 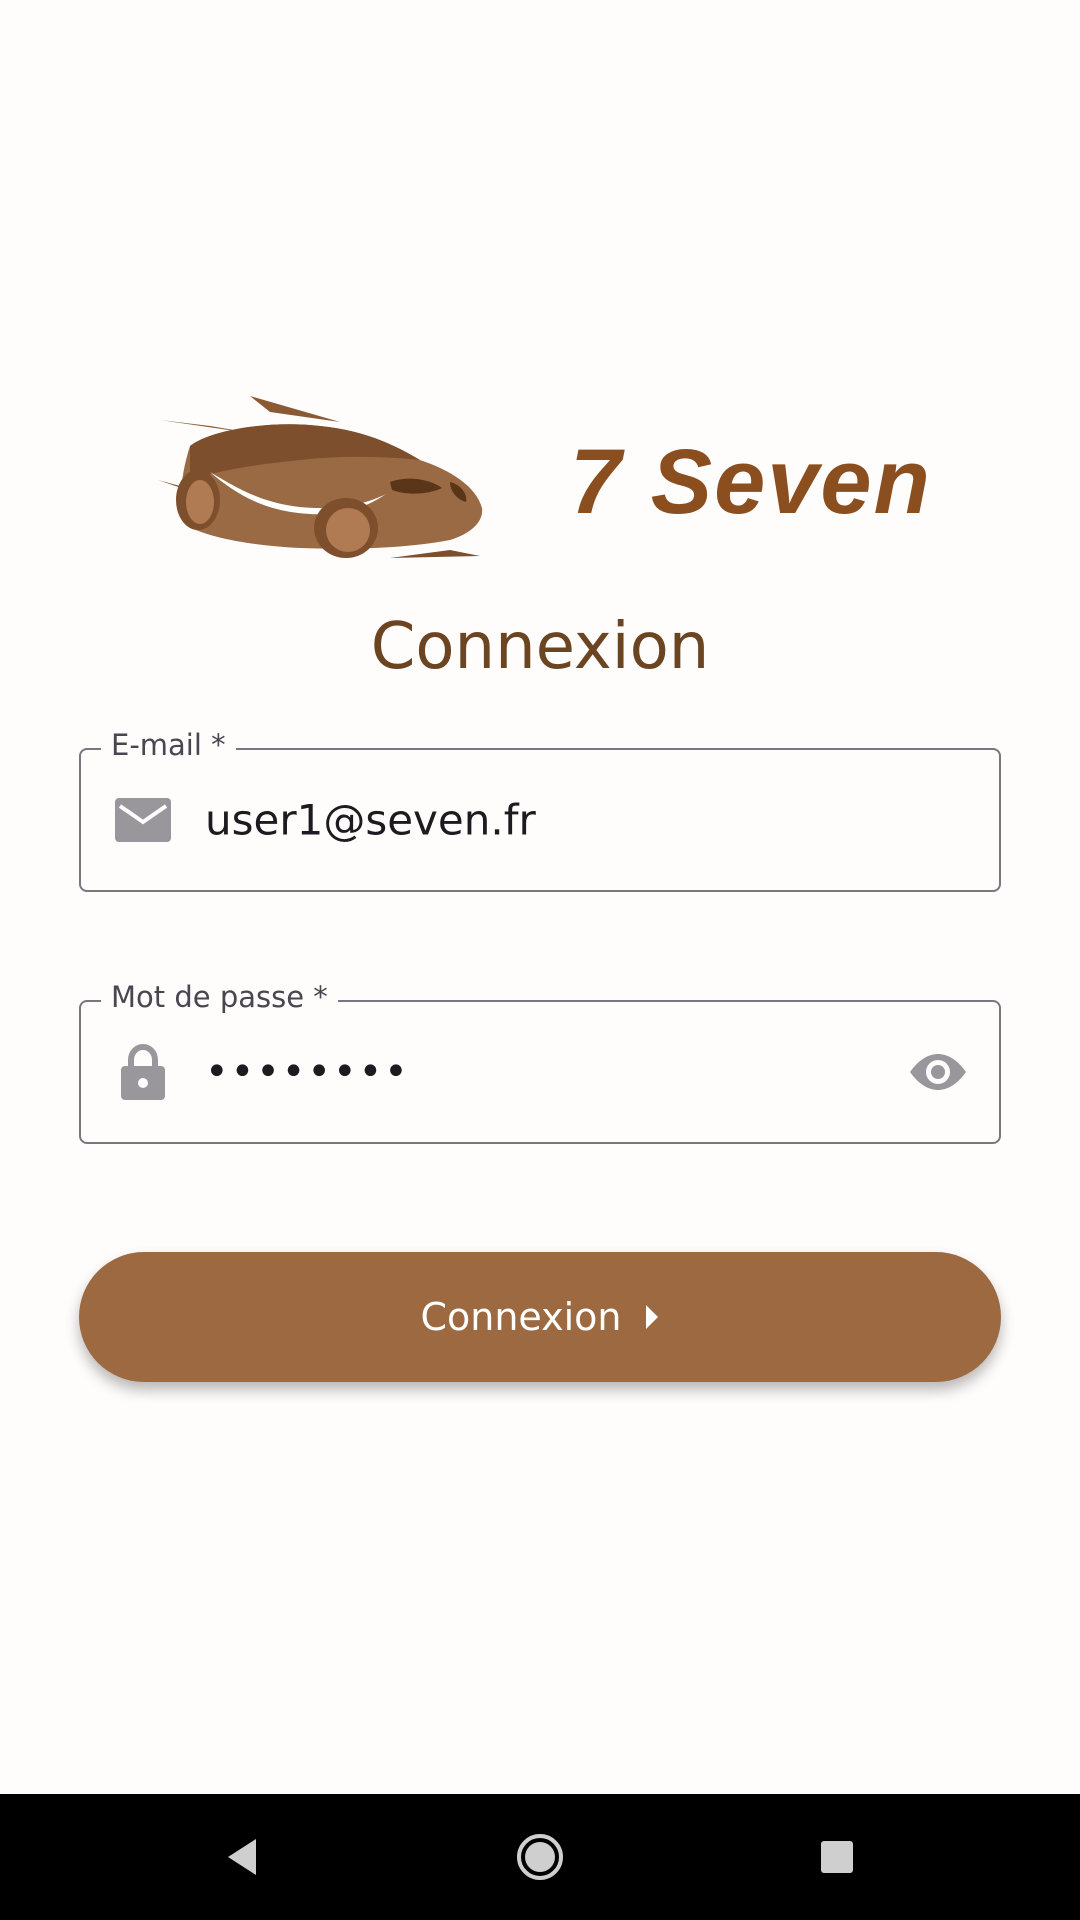 What do you see at coordinates (540, 1062) in the screenshot?
I see `password-field: Mot de passe * ••••••••` at bounding box center [540, 1062].